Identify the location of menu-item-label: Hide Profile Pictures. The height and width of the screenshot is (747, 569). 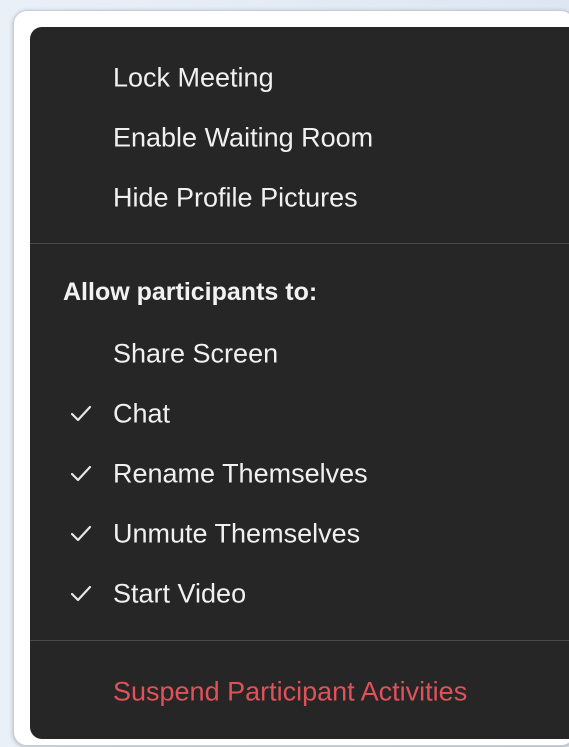
(235, 197).